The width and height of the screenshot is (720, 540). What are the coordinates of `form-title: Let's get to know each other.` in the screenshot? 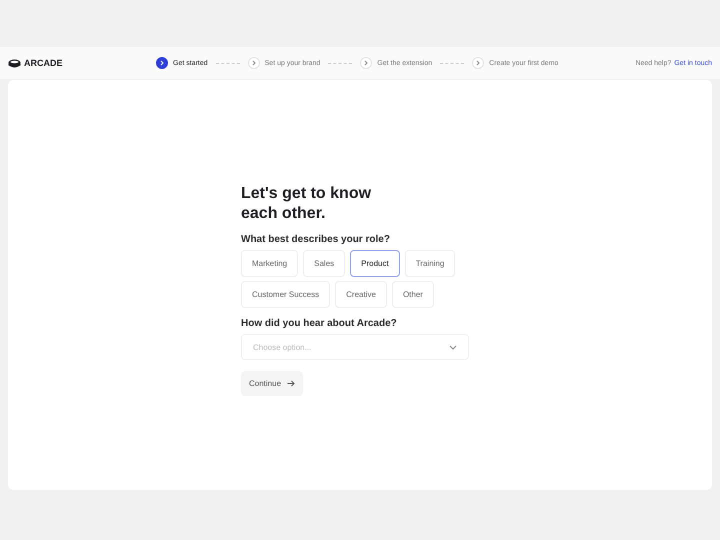 It's located at (306, 204).